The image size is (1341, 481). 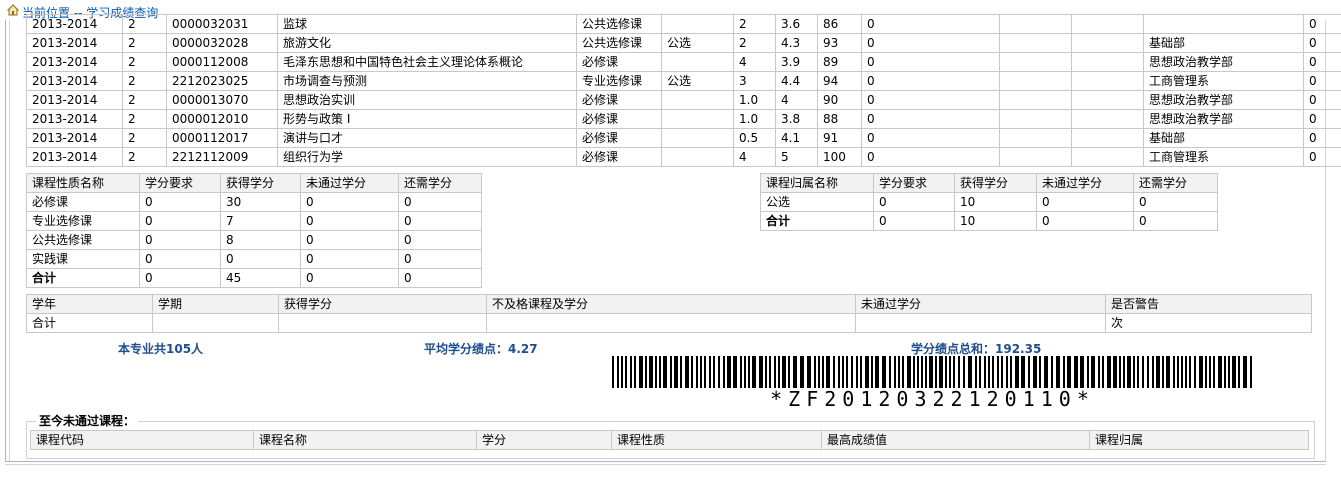 What do you see at coordinates (254, 259) in the screenshot?
I see `table-row: 实践课 0 0 0 0` at bounding box center [254, 259].